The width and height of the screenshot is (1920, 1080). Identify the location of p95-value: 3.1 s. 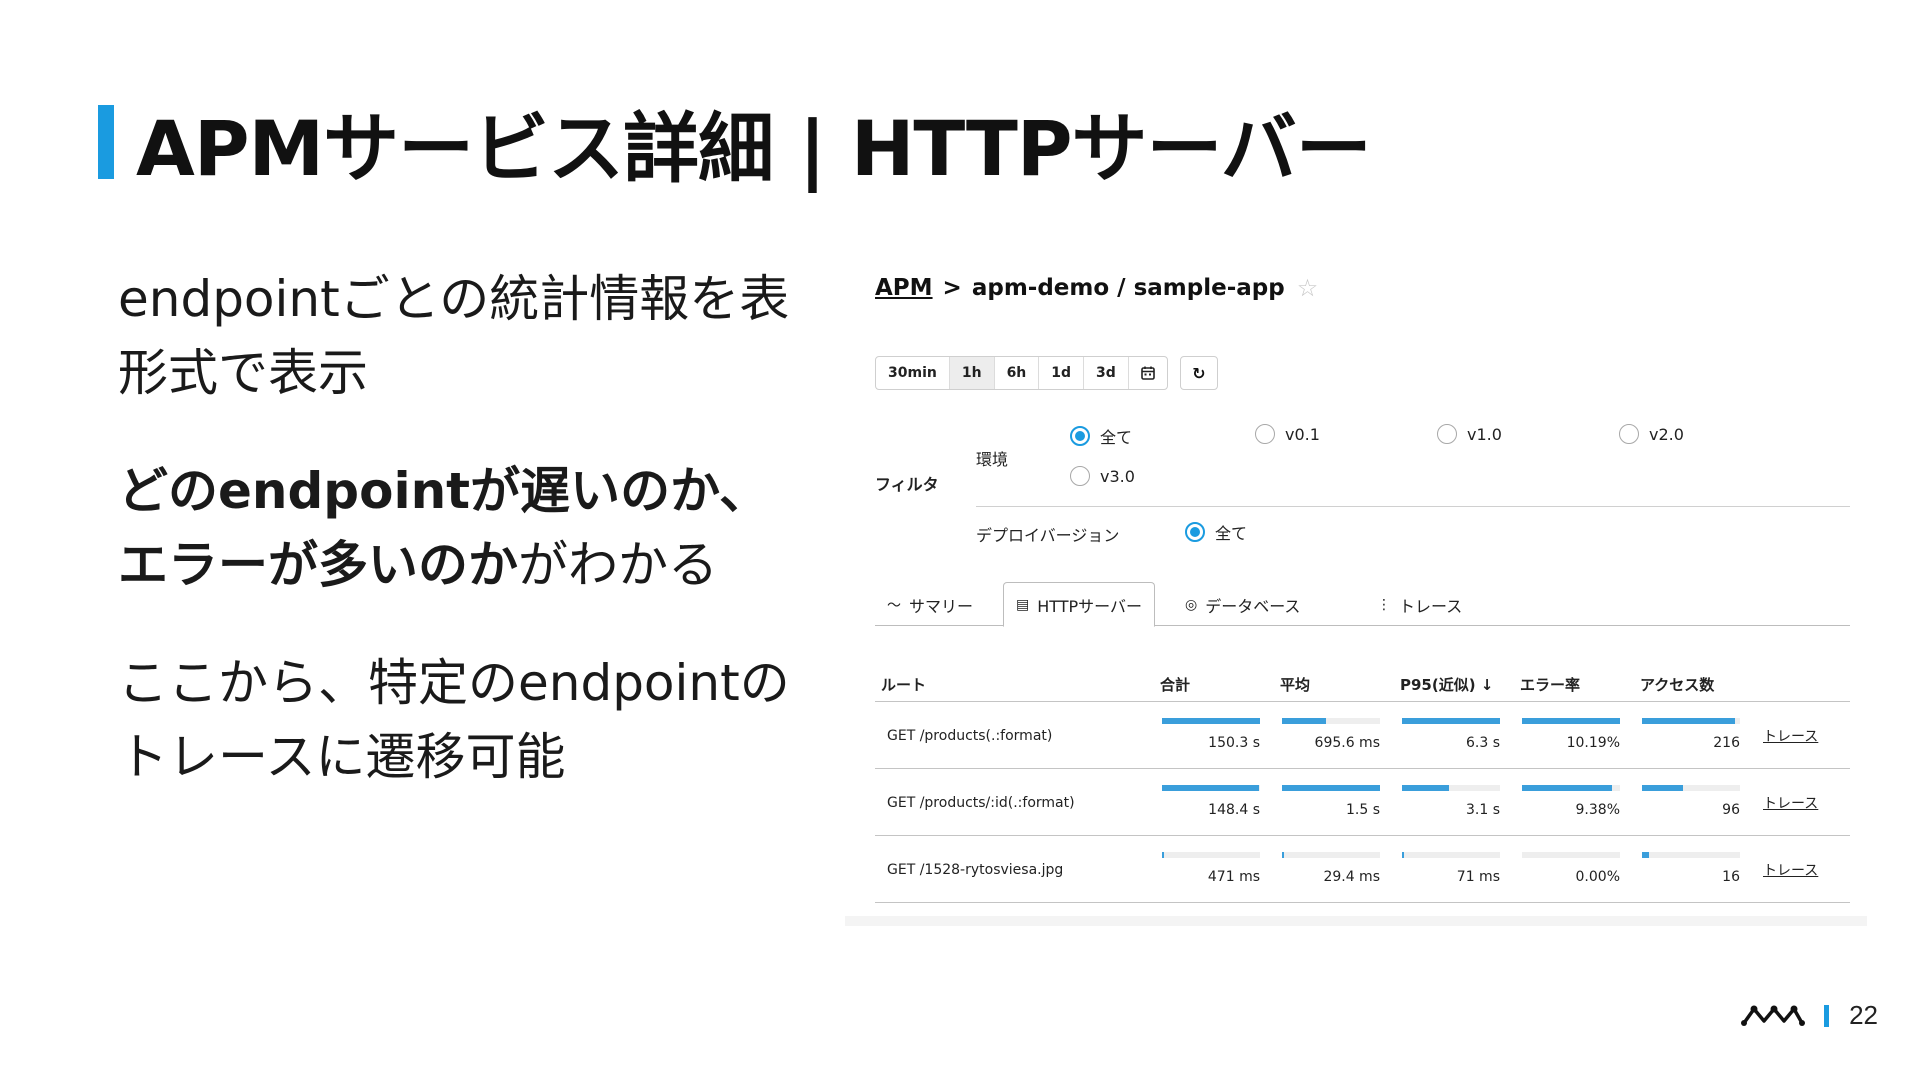
(1482, 810).